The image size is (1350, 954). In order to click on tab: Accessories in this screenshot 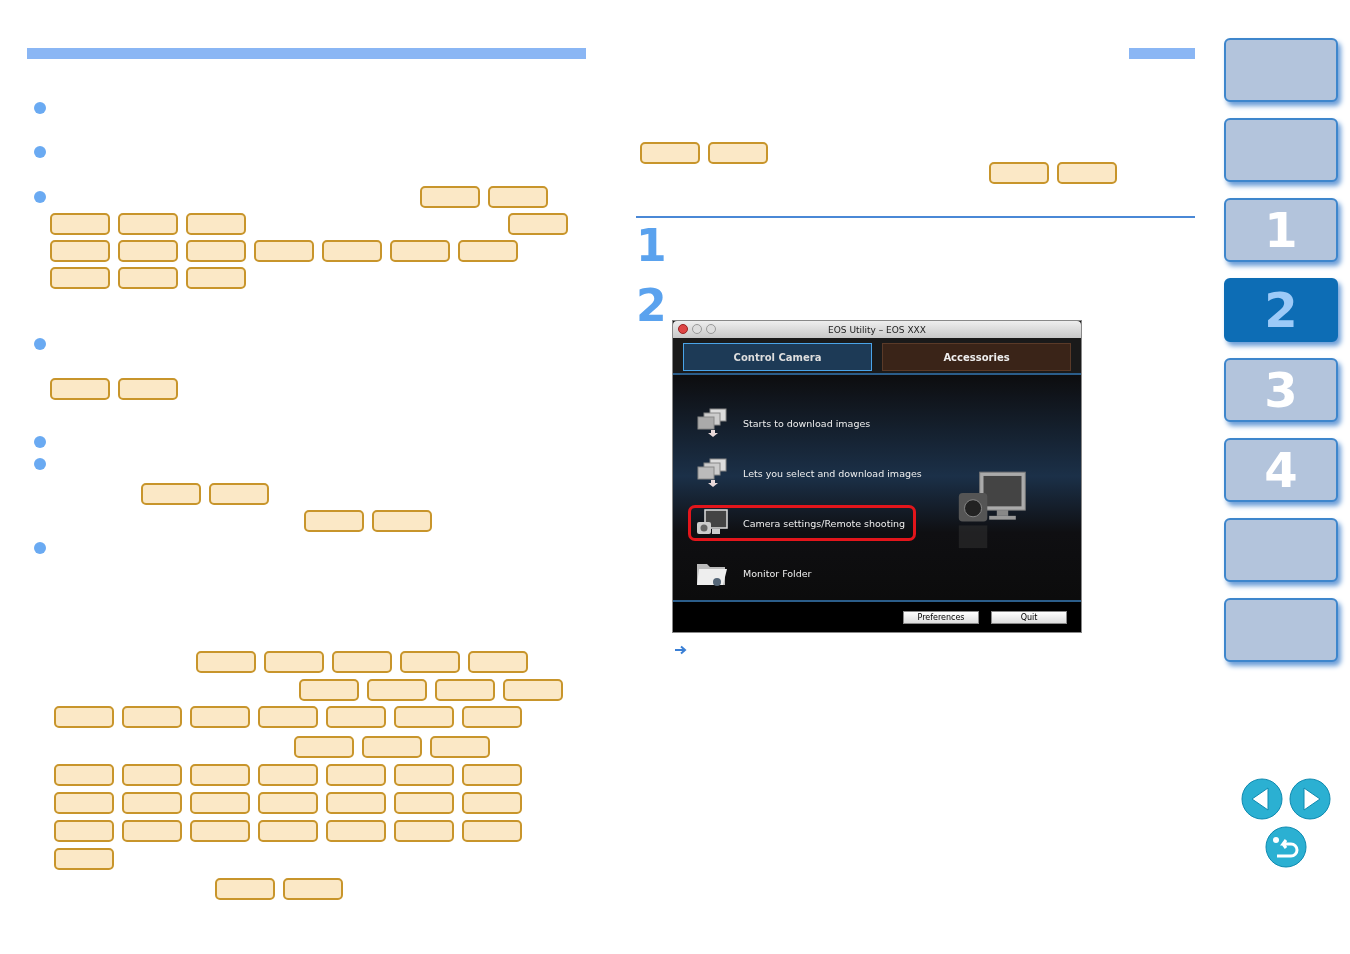, I will do `click(976, 357)`.